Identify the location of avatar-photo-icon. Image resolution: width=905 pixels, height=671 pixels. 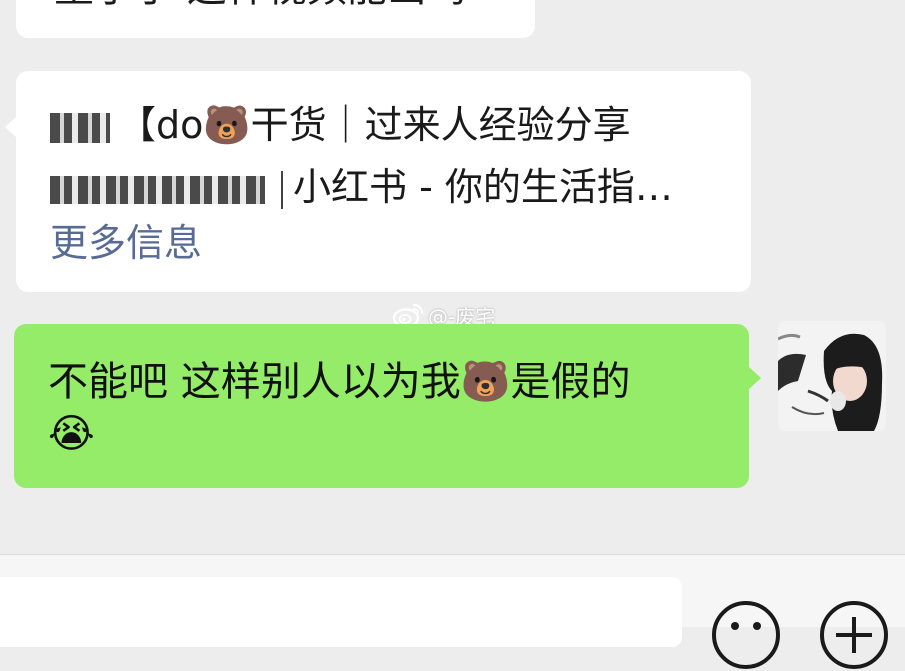
(832, 376).